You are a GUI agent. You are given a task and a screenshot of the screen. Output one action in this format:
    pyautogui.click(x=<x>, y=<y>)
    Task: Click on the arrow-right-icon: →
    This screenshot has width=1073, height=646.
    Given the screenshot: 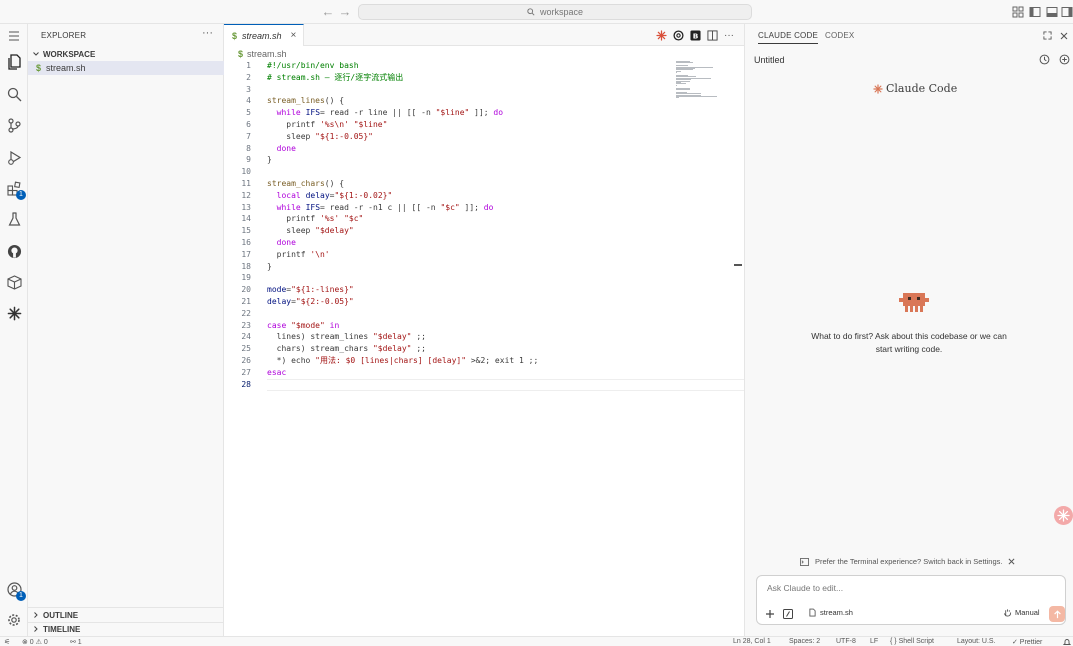 What is the action you would take?
    pyautogui.click(x=345, y=12)
    